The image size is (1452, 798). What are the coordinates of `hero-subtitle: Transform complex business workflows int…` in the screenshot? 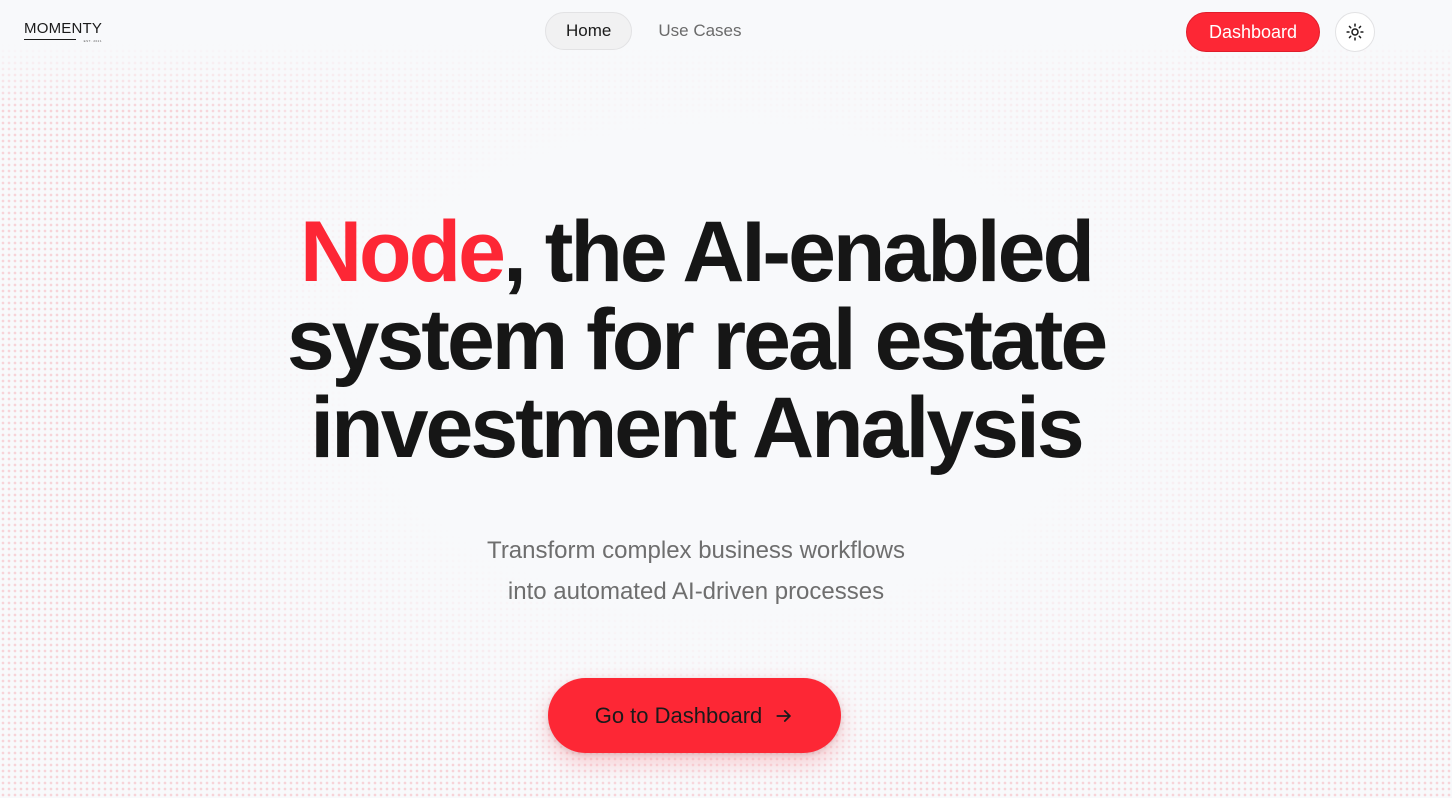 It's located at (696, 571).